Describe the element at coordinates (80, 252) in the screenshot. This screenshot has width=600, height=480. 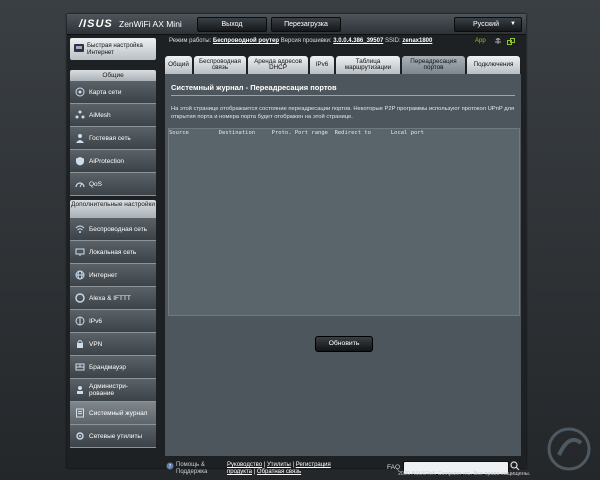
I see `lan-icon` at that location.